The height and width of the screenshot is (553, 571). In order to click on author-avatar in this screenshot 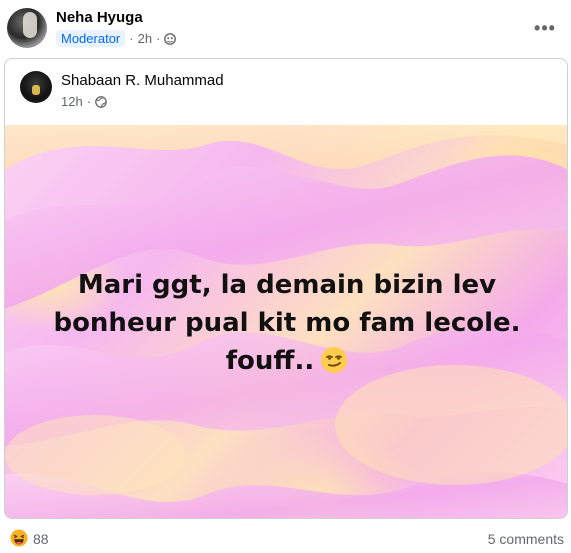, I will do `click(27, 28)`.